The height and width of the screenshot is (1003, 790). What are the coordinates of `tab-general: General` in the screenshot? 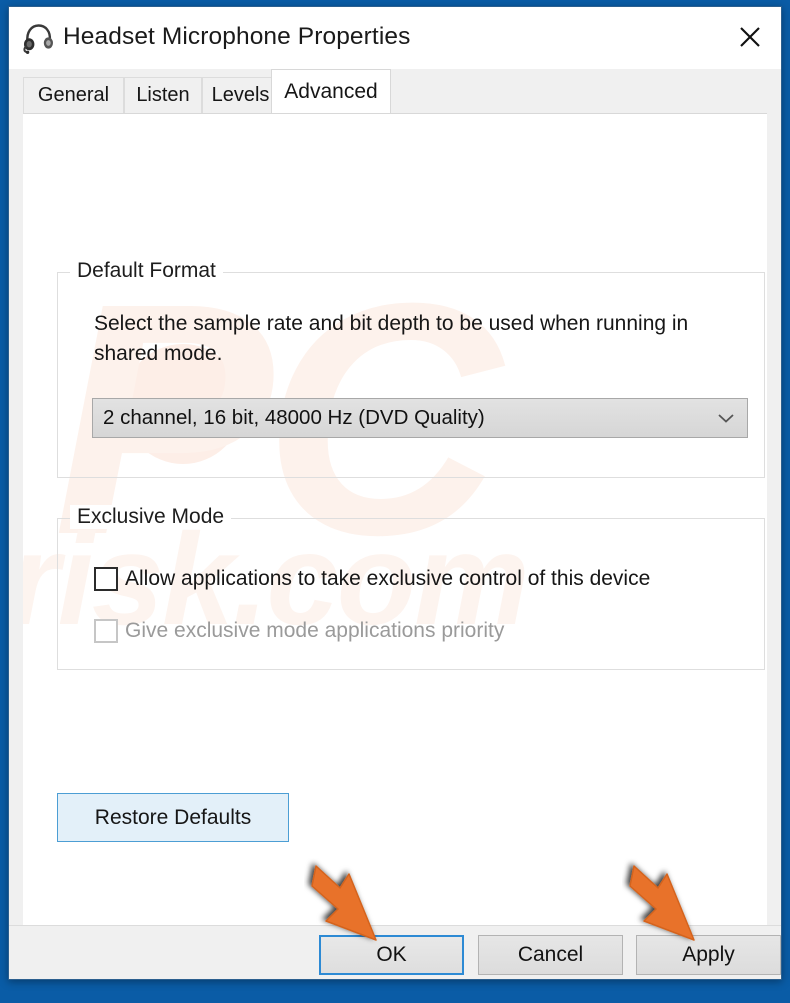 It's located at (73, 95).